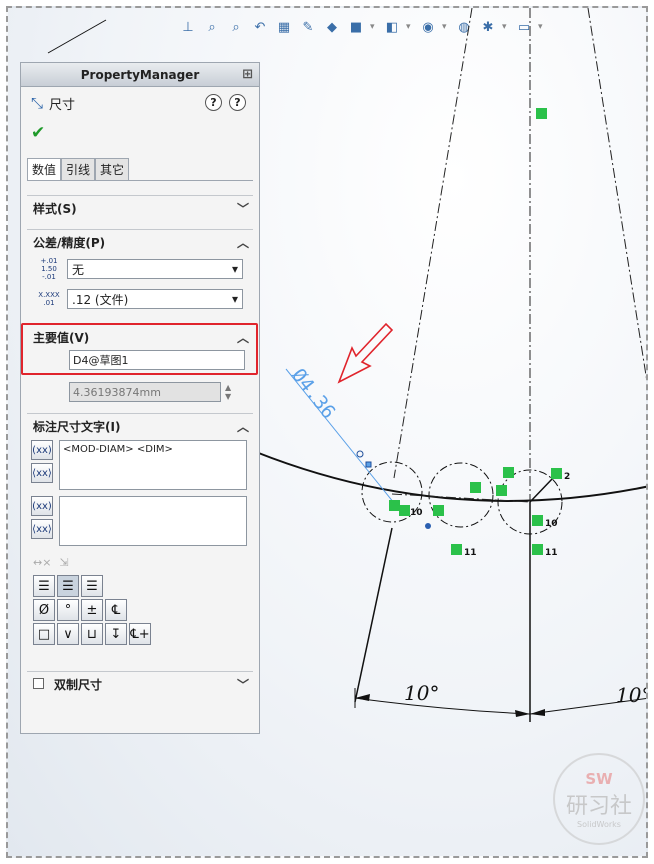  I want to click on angle-dimension-right: 10°, so click(632, 695).